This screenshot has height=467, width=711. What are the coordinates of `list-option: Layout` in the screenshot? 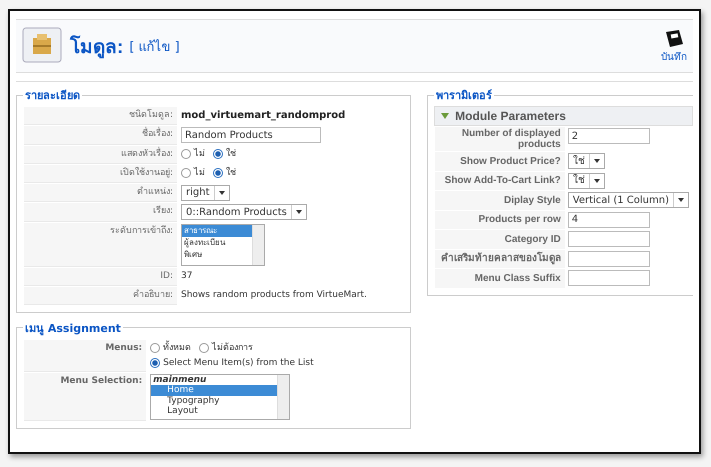 It's located at (214, 411).